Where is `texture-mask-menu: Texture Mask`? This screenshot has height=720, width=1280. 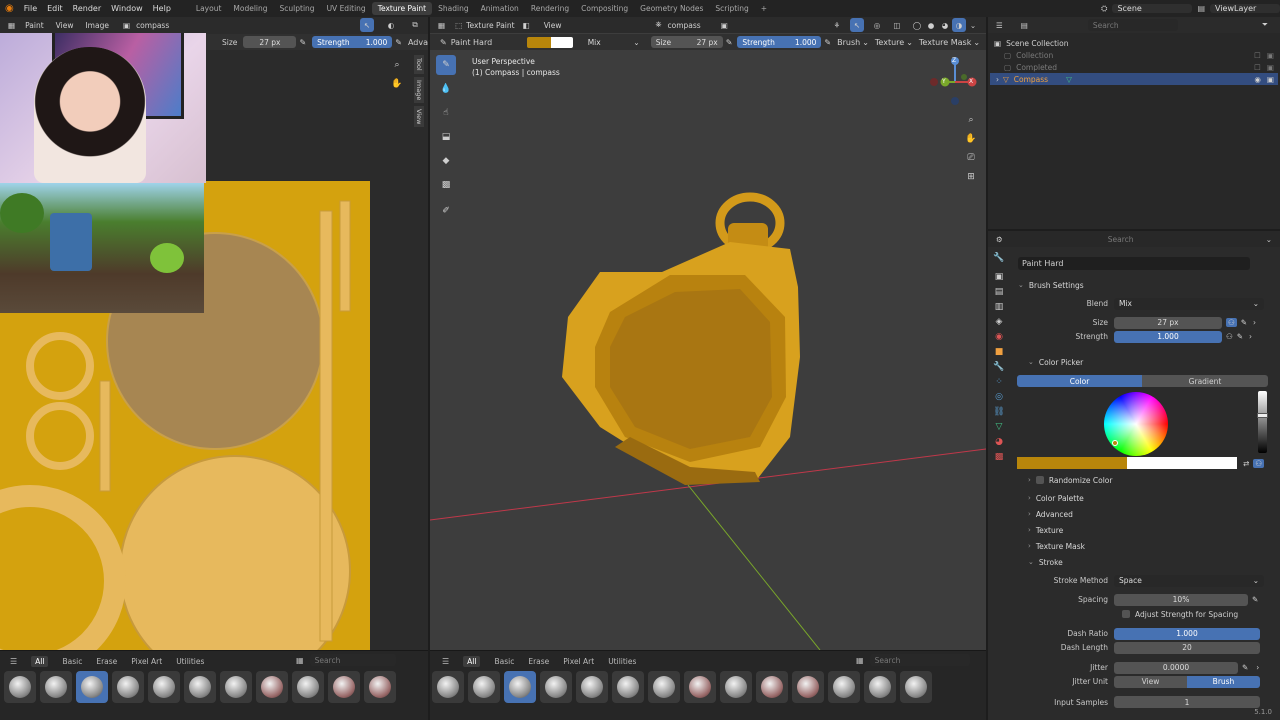 texture-mask-menu: Texture Mask is located at coordinates (945, 42).